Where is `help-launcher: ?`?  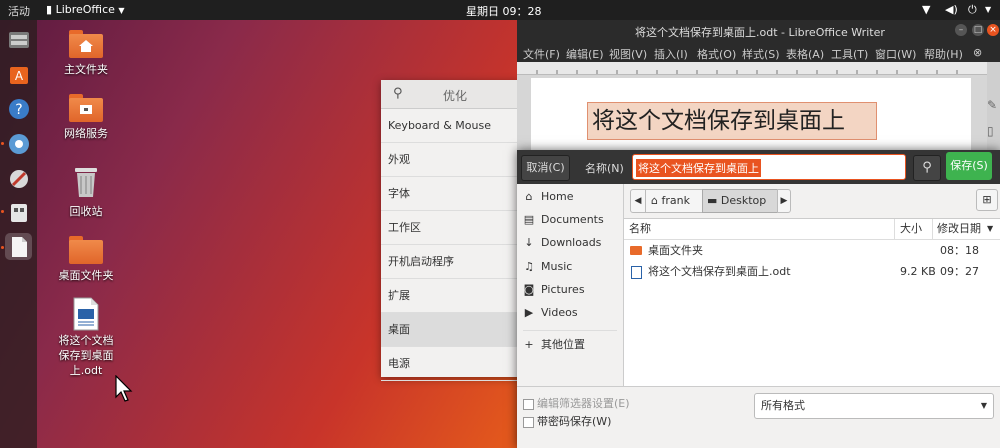
help-launcher: ? is located at coordinates (18, 108).